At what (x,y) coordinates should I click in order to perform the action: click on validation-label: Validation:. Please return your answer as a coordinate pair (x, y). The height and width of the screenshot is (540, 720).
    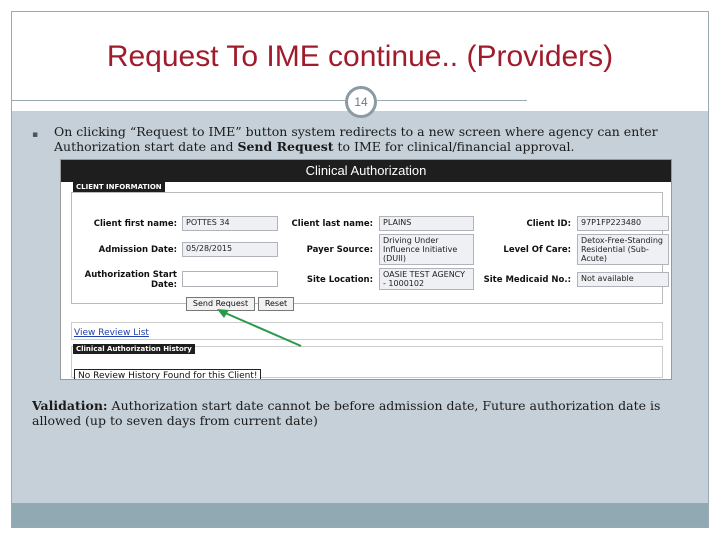
    Looking at the image, I should click on (70, 405).